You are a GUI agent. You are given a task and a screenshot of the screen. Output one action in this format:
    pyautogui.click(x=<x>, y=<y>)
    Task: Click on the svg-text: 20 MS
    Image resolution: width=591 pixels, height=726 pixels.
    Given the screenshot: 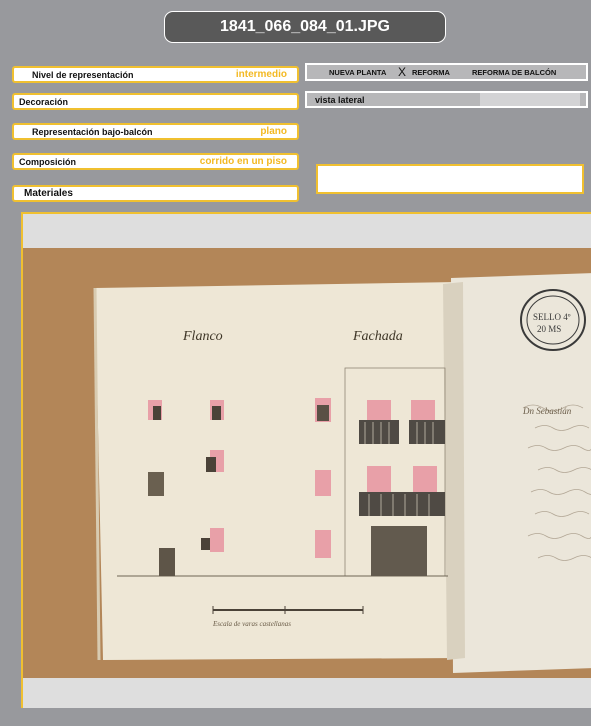 What is the action you would take?
    pyautogui.click(x=549, y=329)
    